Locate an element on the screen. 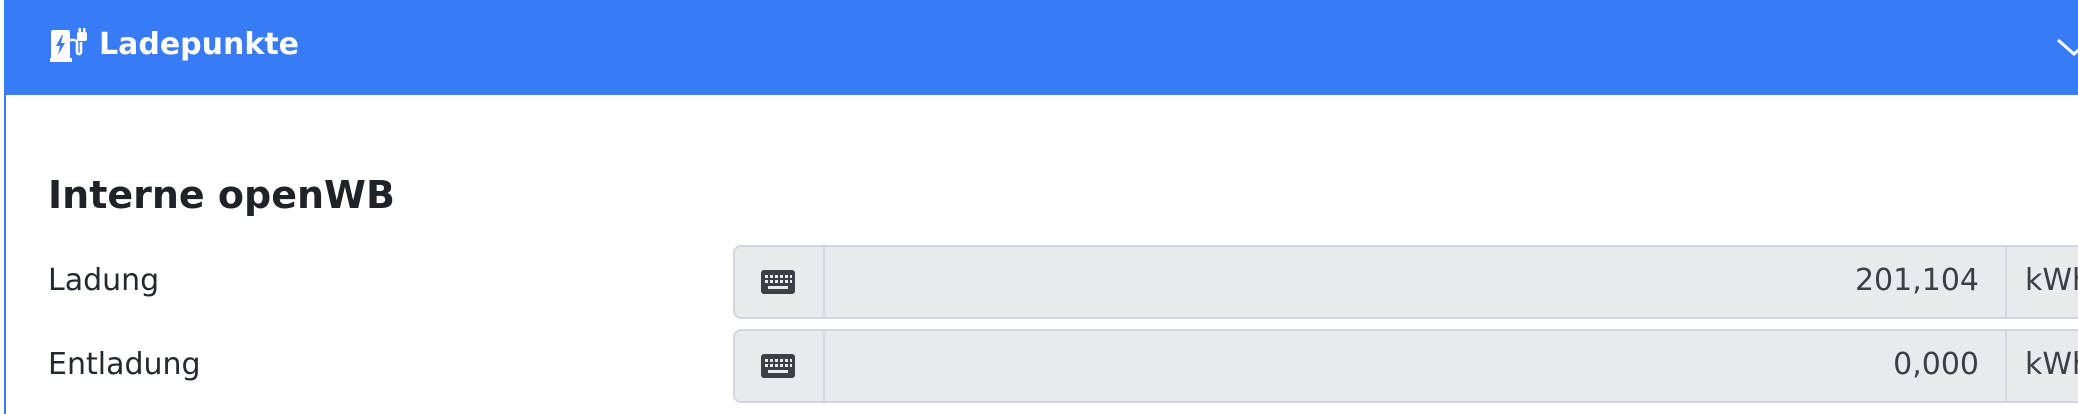  card-title: Ladepunkte is located at coordinates (199, 44).